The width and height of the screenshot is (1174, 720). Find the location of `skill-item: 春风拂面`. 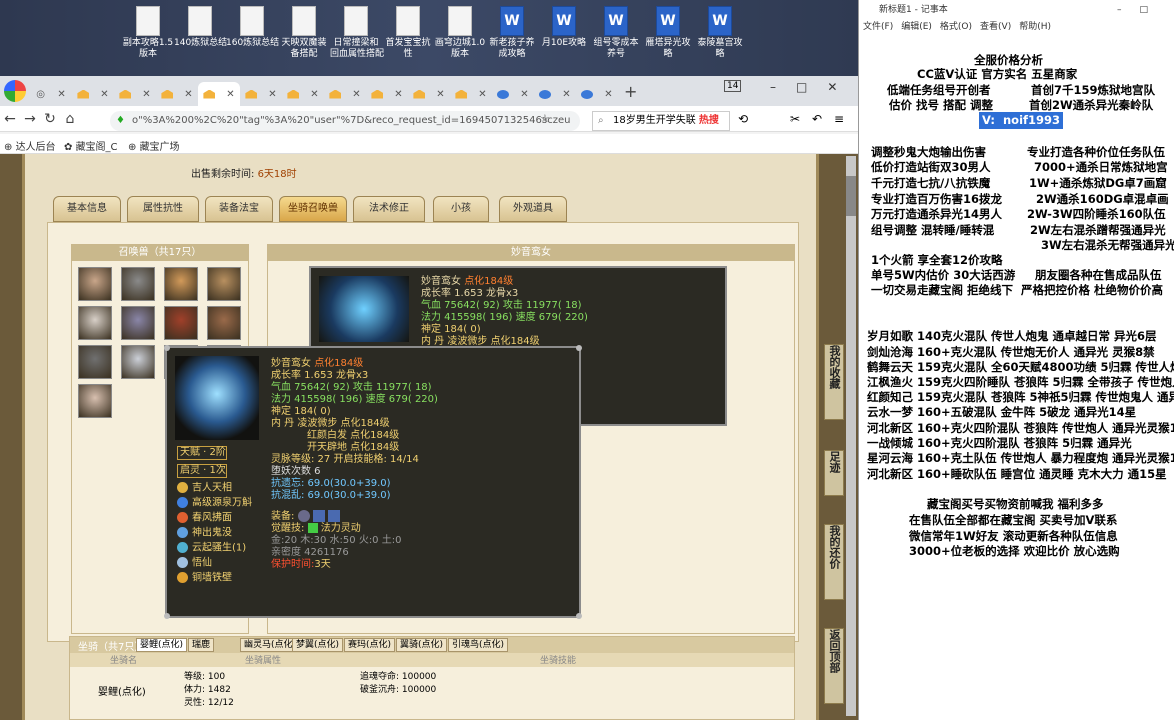

skill-item: 春风拂面 is located at coordinates (214, 519).